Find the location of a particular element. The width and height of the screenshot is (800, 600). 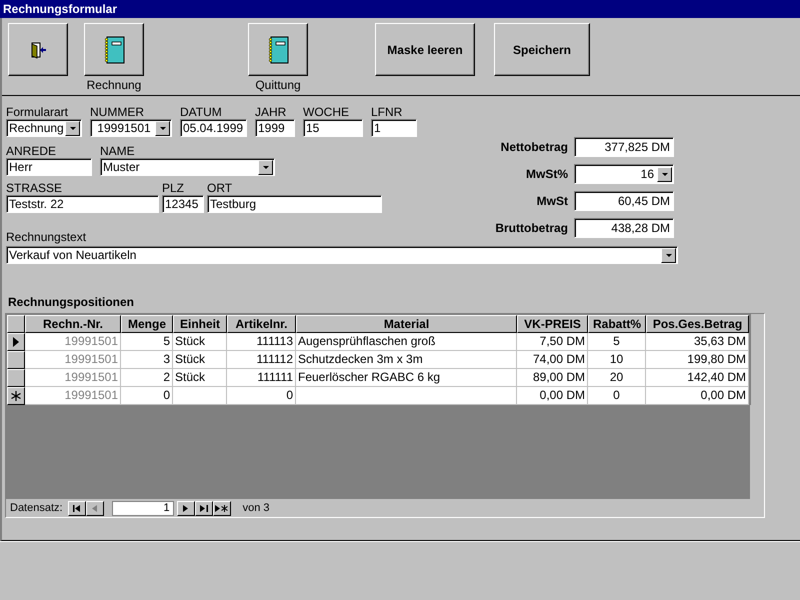

table-cell: 111112 is located at coordinates (261, 360).